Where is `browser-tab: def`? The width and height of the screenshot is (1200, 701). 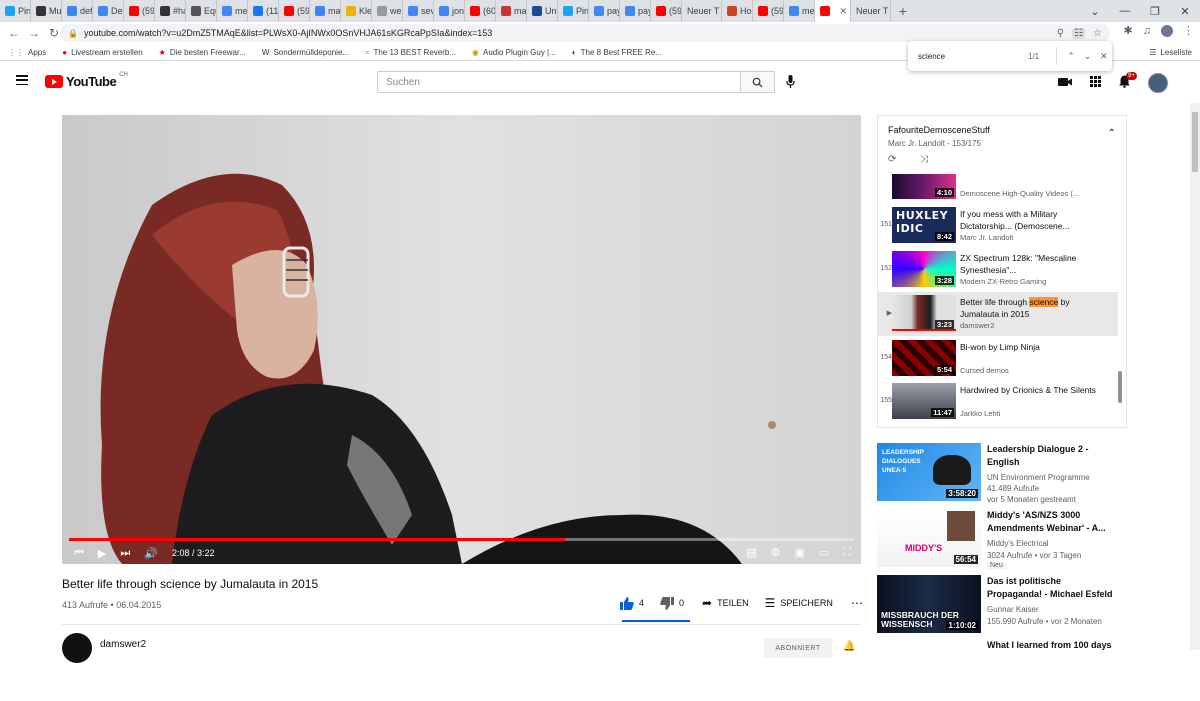 browser-tab: def is located at coordinates (77, 11).